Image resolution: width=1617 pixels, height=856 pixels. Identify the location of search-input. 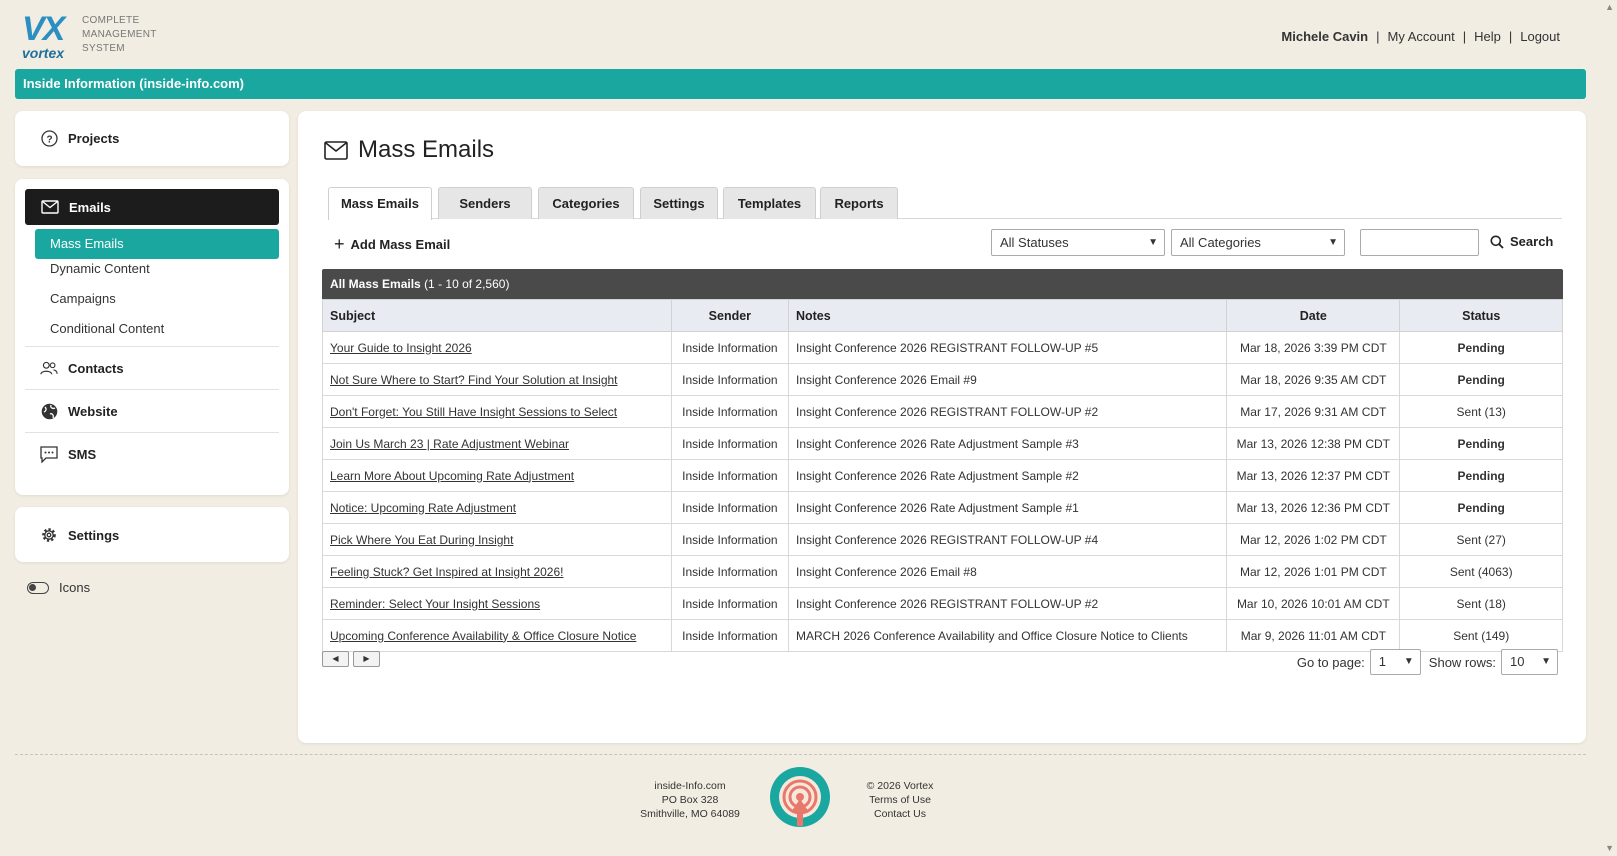
(1419, 242).